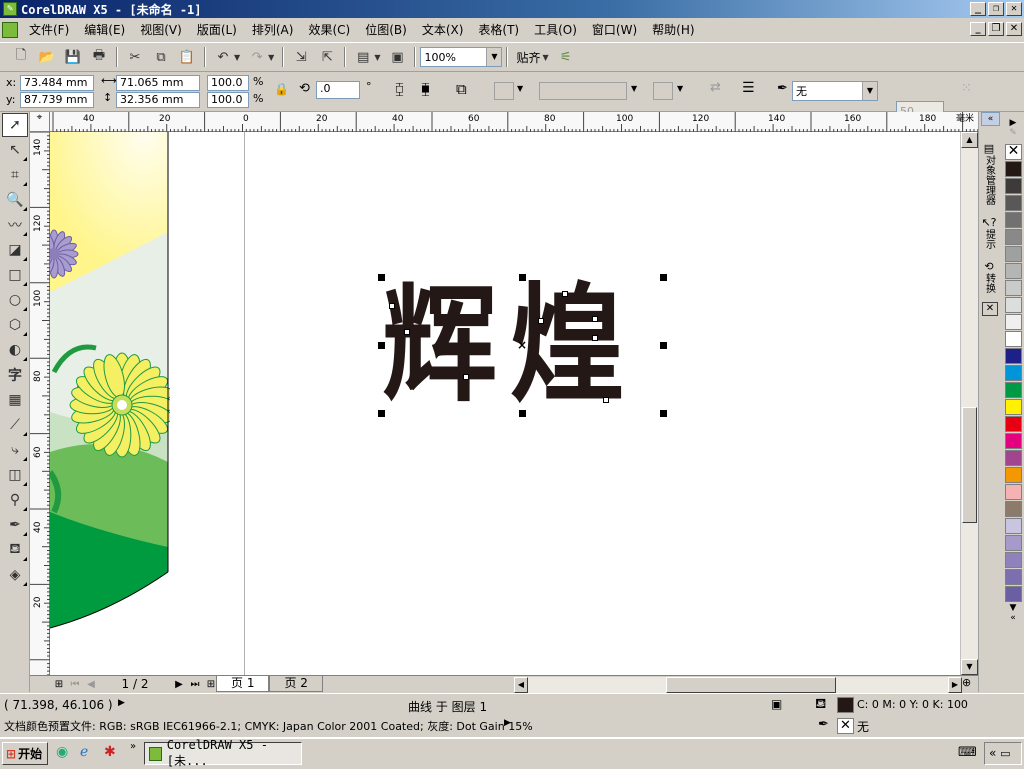 This screenshot has width=1024, height=769. Describe the element at coordinates (84, 752) in the screenshot. I see `ie-icon: ℯ` at that location.